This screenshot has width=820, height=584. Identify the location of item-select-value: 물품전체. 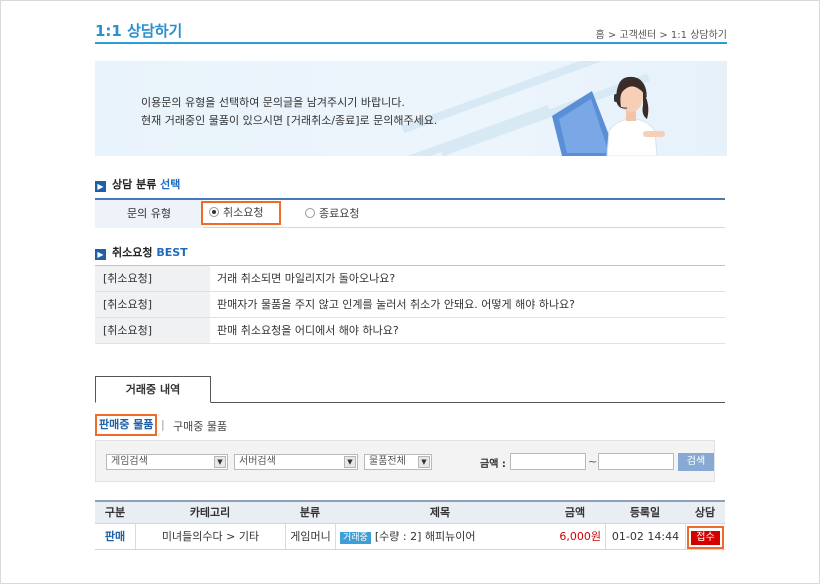
(387, 461).